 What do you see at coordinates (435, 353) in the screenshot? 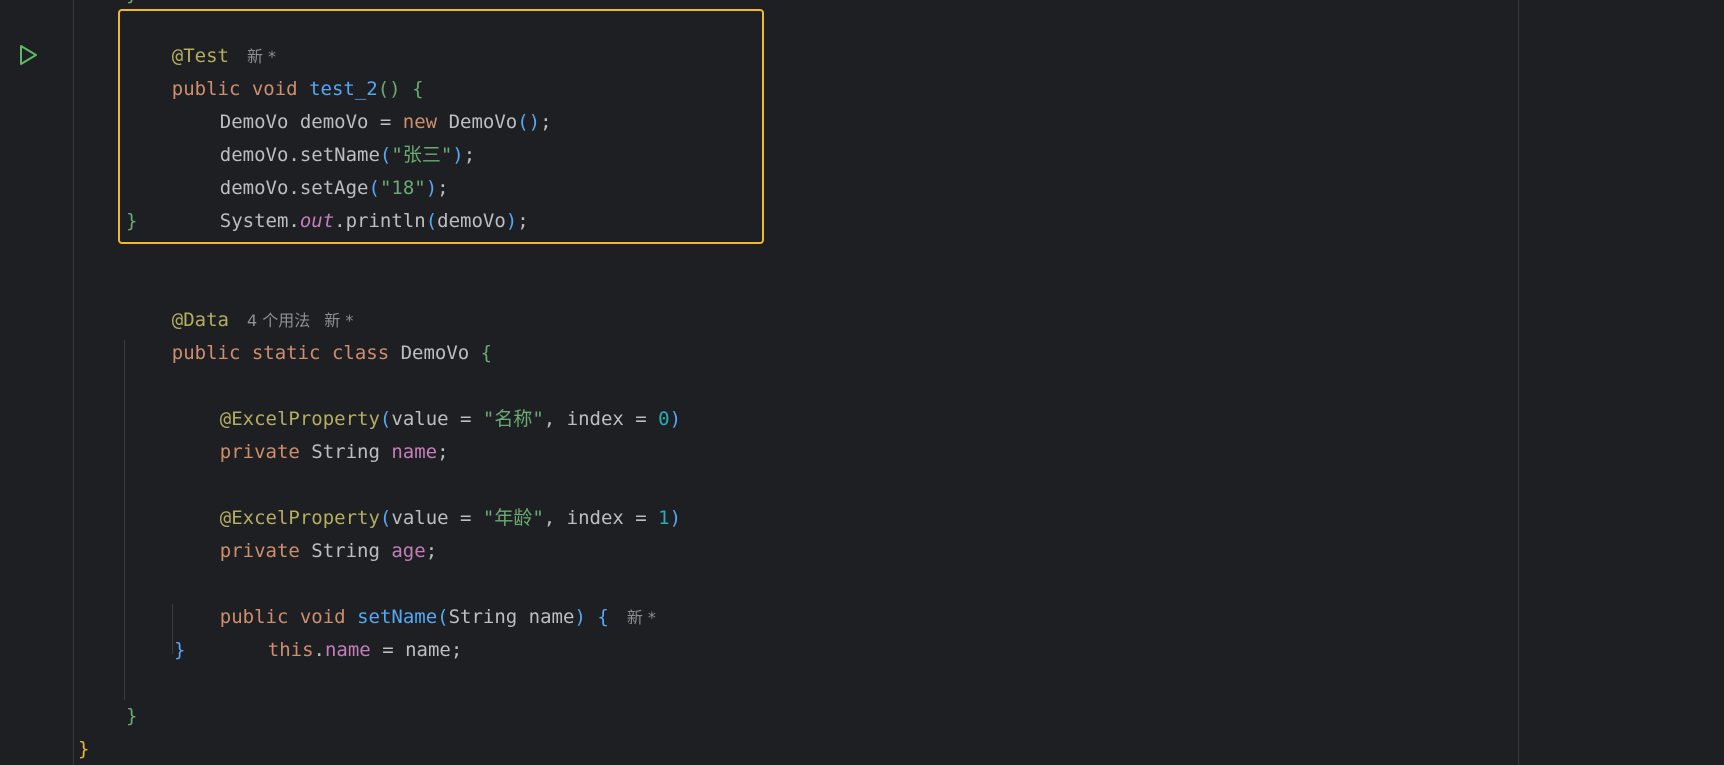
I see `class-name: DemoVo` at bounding box center [435, 353].